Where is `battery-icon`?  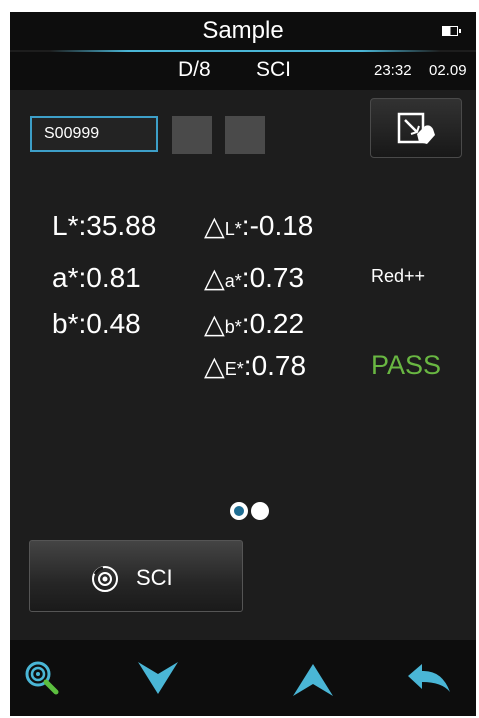
battery-icon is located at coordinates (451, 31).